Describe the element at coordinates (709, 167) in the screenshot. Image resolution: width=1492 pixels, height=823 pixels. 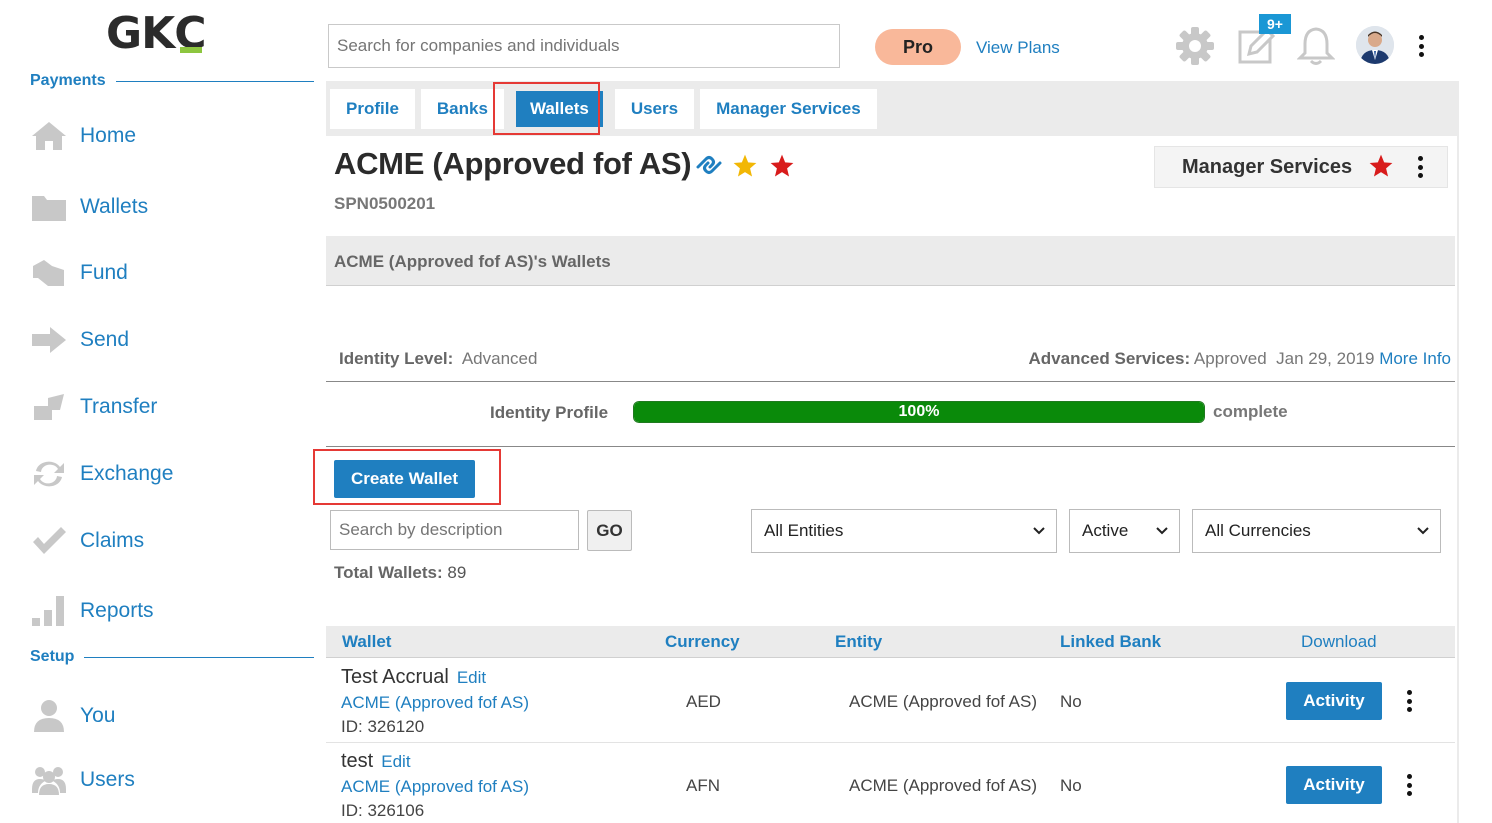
I see `link-icon` at that location.